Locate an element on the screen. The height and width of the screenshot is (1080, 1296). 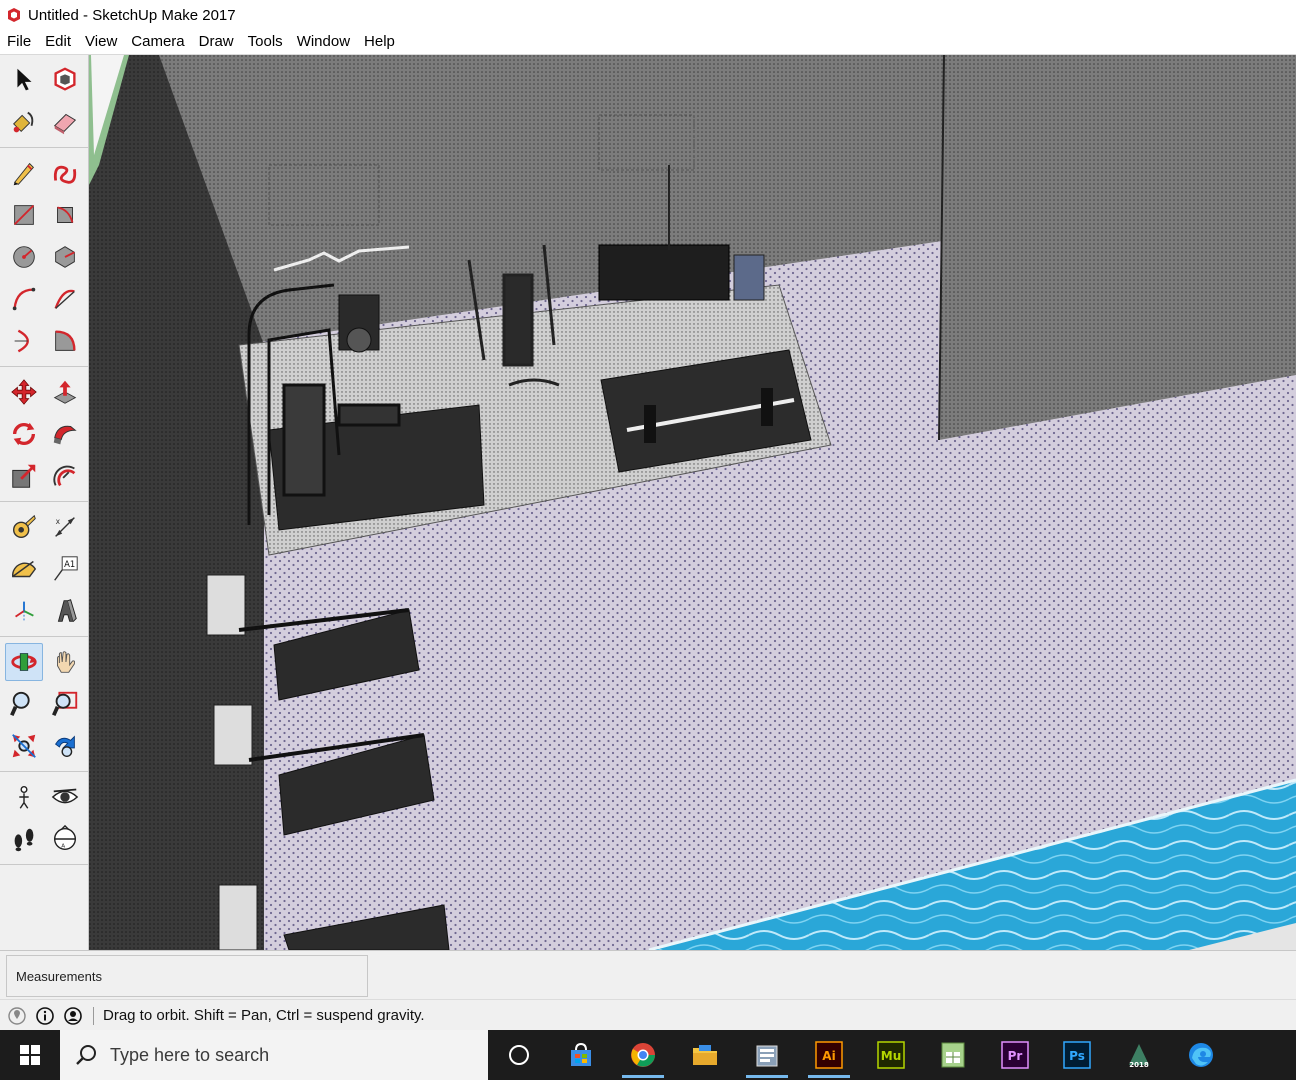
start-button is located at coordinates (30, 1055).